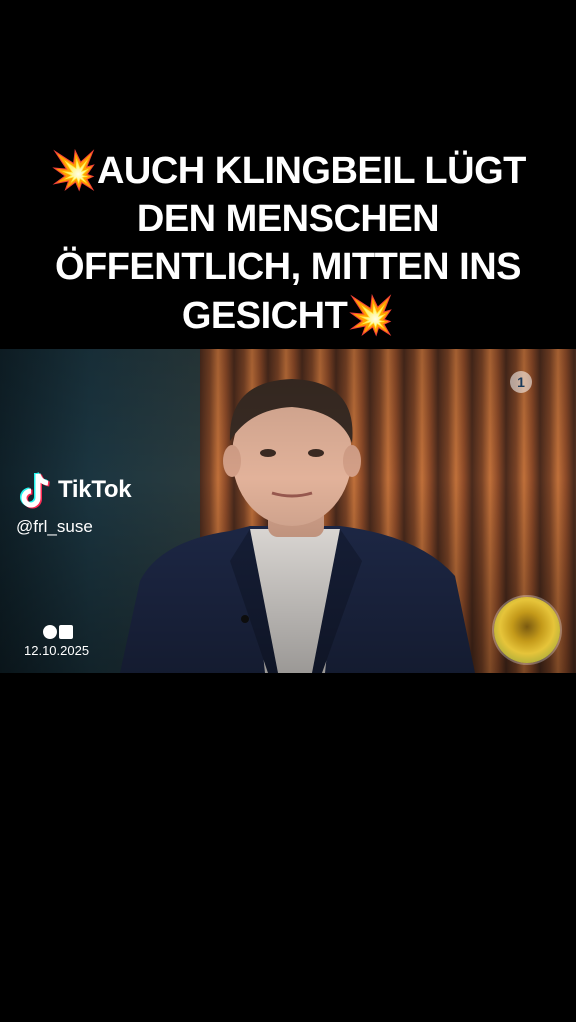  Describe the element at coordinates (35, 490) in the screenshot. I see `tiktok-note-icon` at that location.